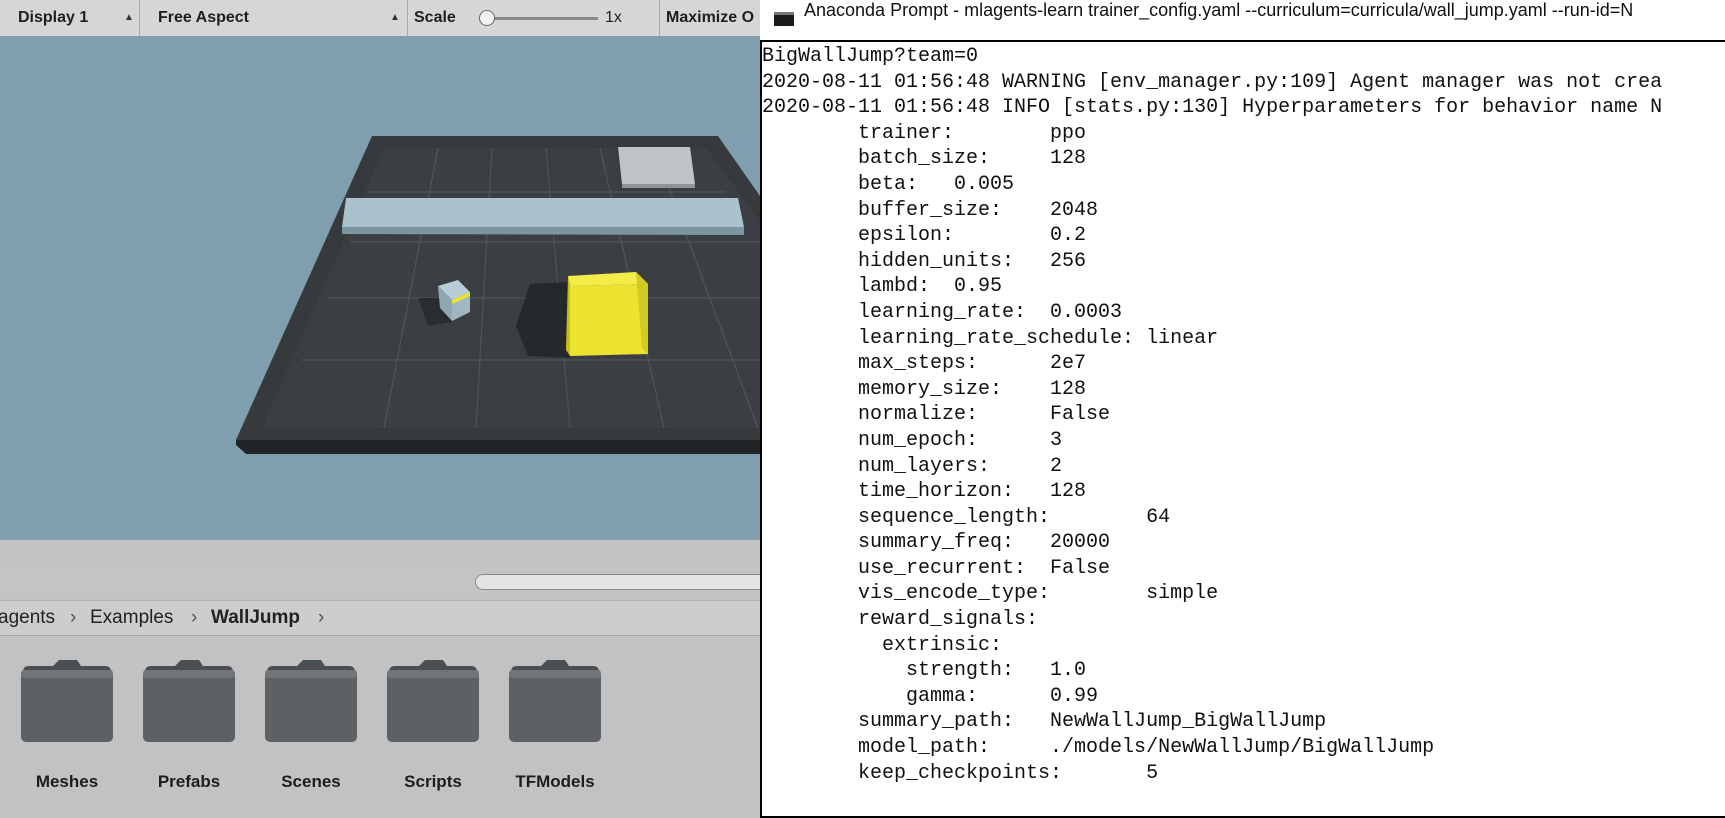 The height and width of the screenshot is (818, 1725). What do you see at coordinates (255, 618) in the screenshot?
I see `breadcrumb-item-walljump: WallJump` at bounding box center [255, 618].